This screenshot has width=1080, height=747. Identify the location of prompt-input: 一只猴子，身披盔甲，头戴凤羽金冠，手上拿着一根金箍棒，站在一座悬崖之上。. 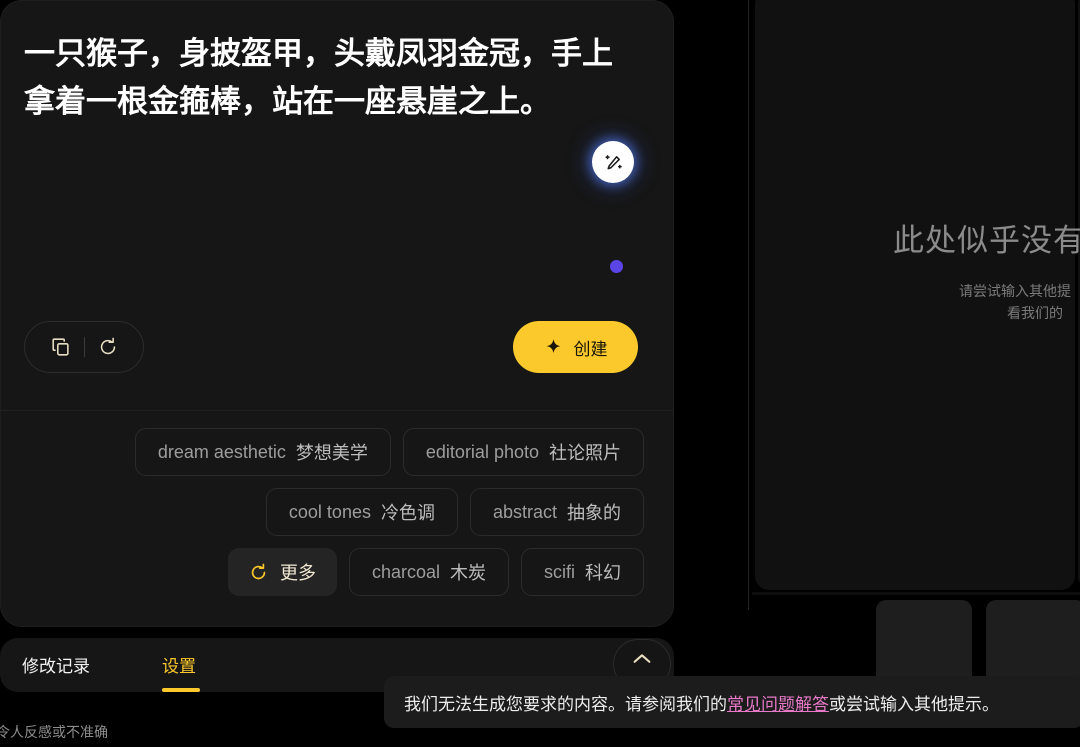
(330, 78).